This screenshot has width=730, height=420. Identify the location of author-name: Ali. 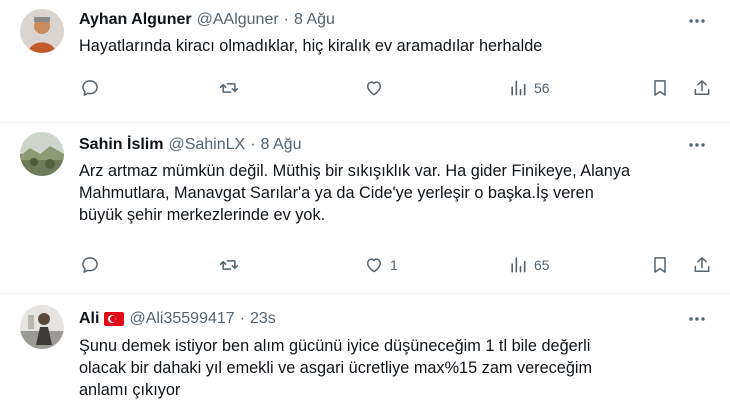
(89, 319).